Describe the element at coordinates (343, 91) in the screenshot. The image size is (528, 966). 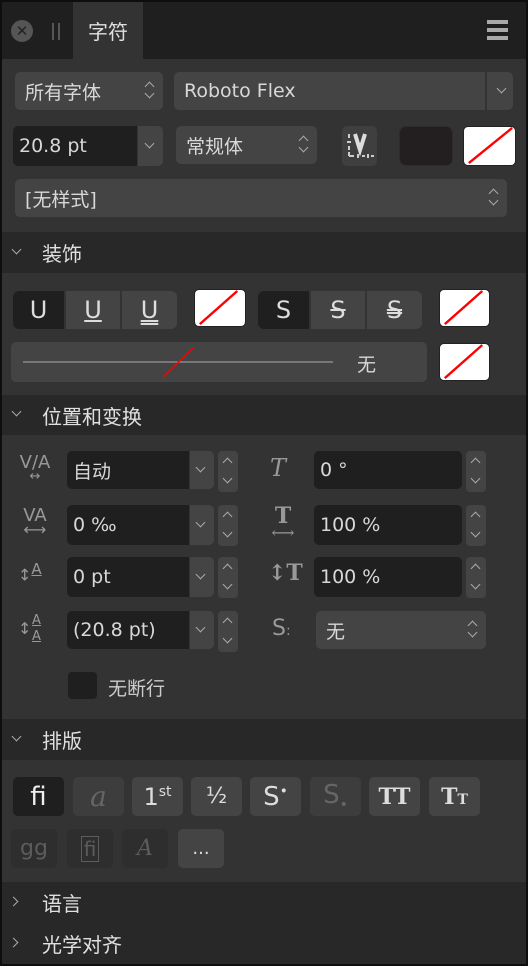
I see `font-family-field: Roboto Flex` at that location.